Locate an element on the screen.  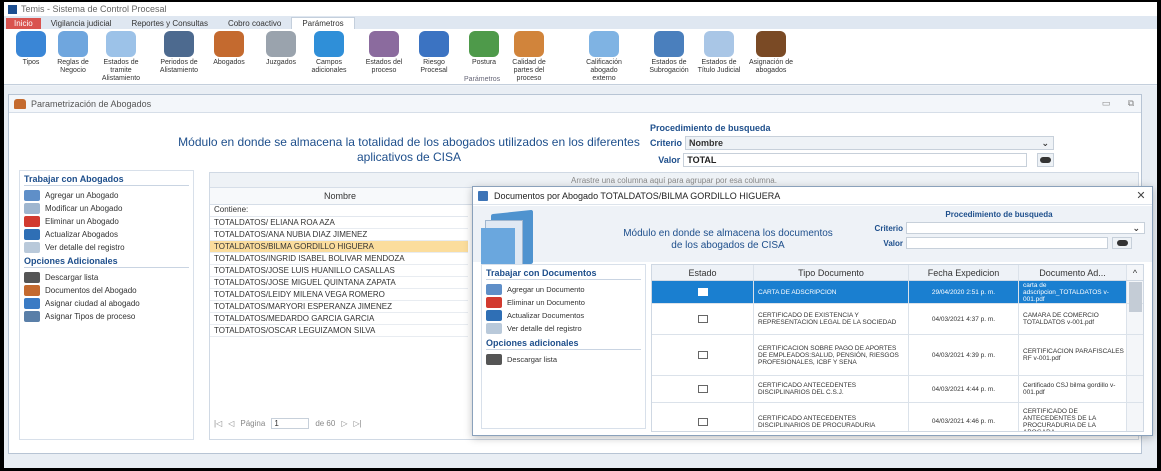
tab-parametros: Parámetros is located at coordinates (323, 23).